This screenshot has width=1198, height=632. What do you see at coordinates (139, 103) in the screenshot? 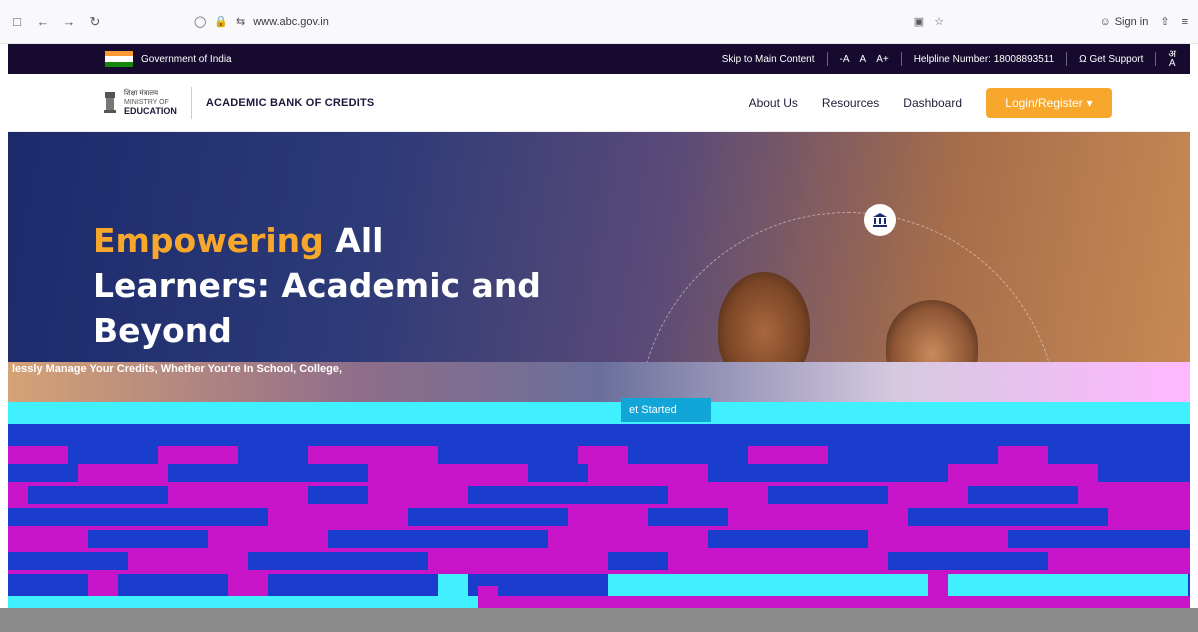
I see `moe-logo: शिक्षा मंत्रालय MINISTRY OF EDUCATION` at bounding box center [139, 103].